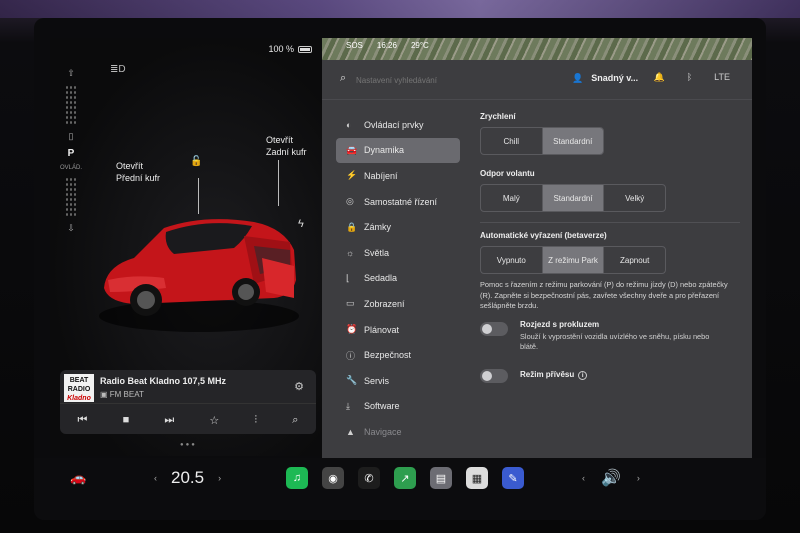  I want to click on car-icon: 🚗, so click(78, 478).